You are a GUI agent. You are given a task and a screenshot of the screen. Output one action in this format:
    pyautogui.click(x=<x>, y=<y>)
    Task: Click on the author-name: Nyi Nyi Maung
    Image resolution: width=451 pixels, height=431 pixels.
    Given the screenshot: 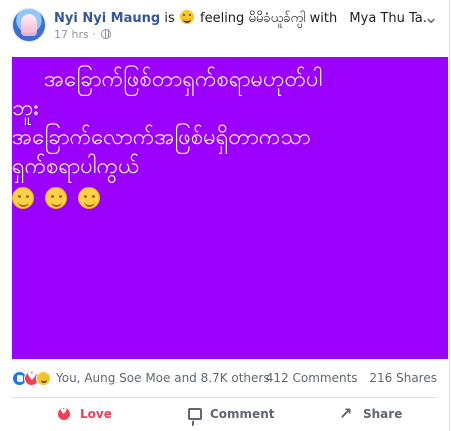 What is the action you would take?
    pyautogui.click(x=107, y=18)
    